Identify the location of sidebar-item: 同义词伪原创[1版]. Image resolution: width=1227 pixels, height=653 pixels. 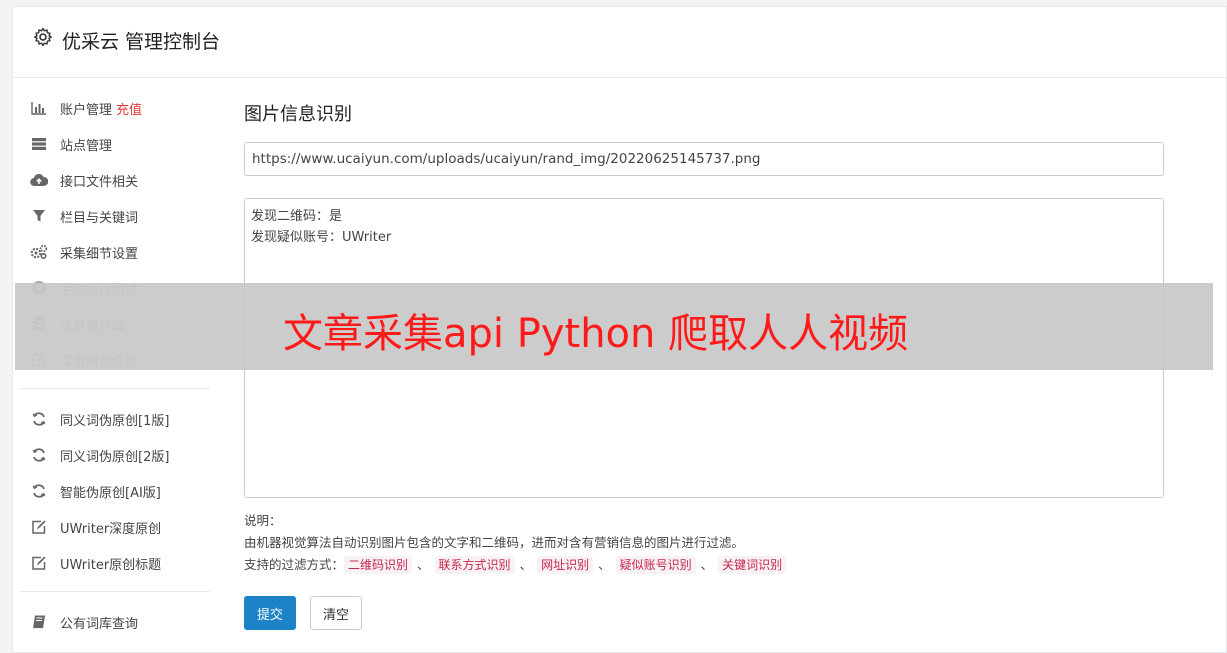
(115, 419).